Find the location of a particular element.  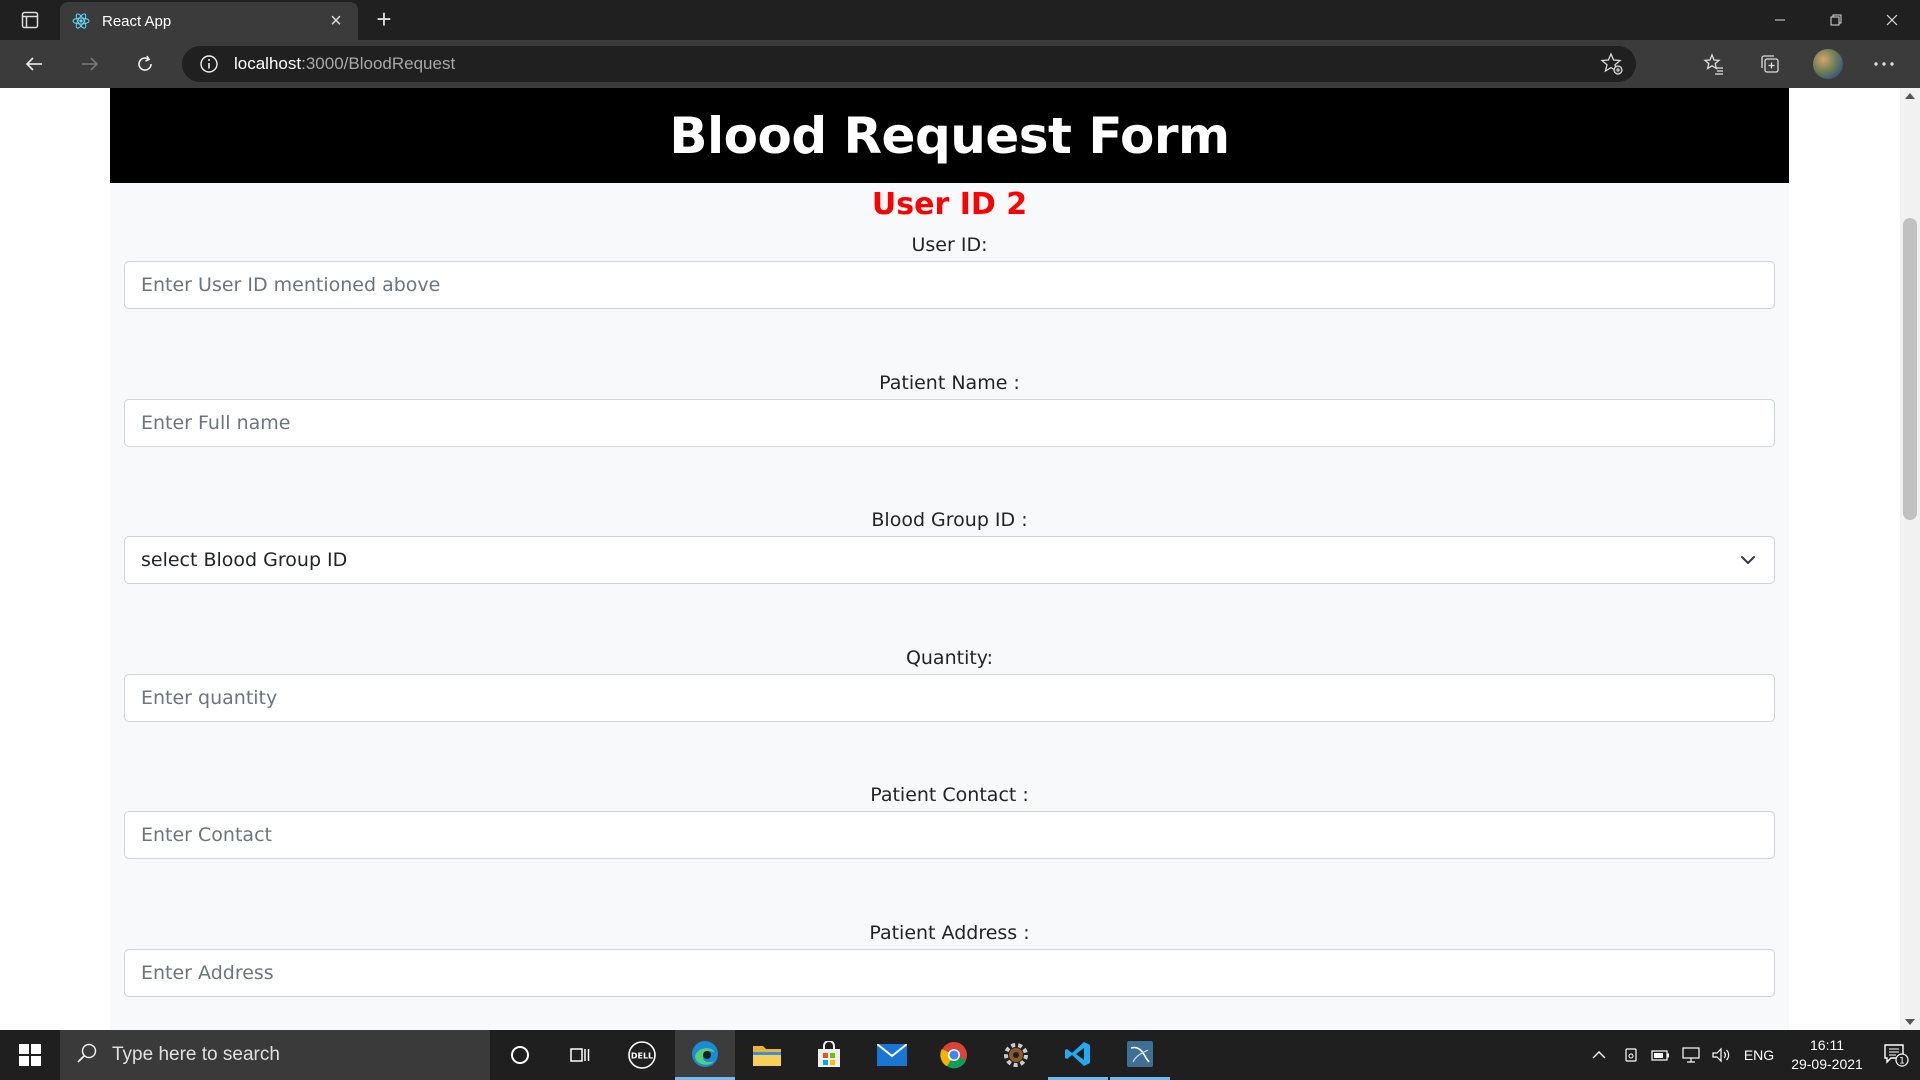

patient-address-input: Enter Address is located at coordinates (949, 973).